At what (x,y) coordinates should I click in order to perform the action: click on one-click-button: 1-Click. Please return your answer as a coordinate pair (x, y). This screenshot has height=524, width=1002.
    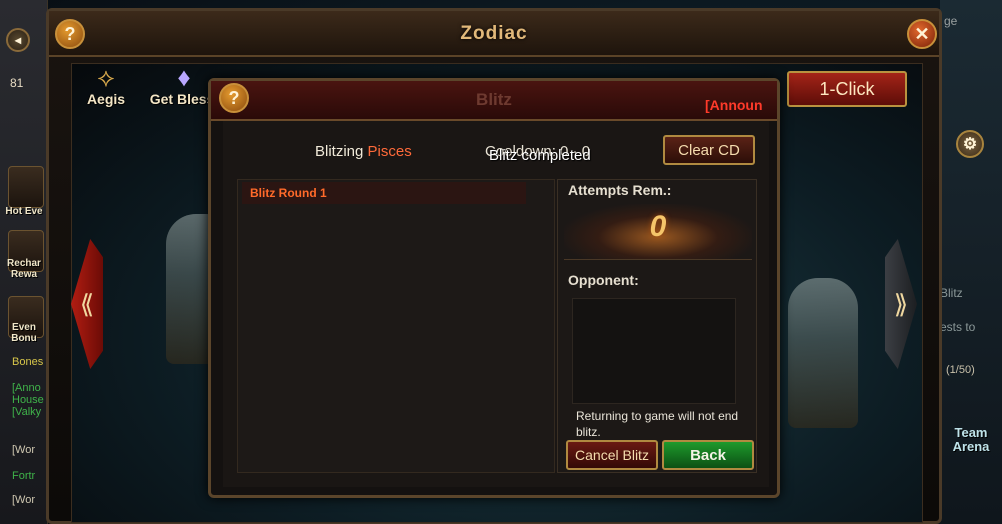
    Looking at the image, I should click on (847, 89).